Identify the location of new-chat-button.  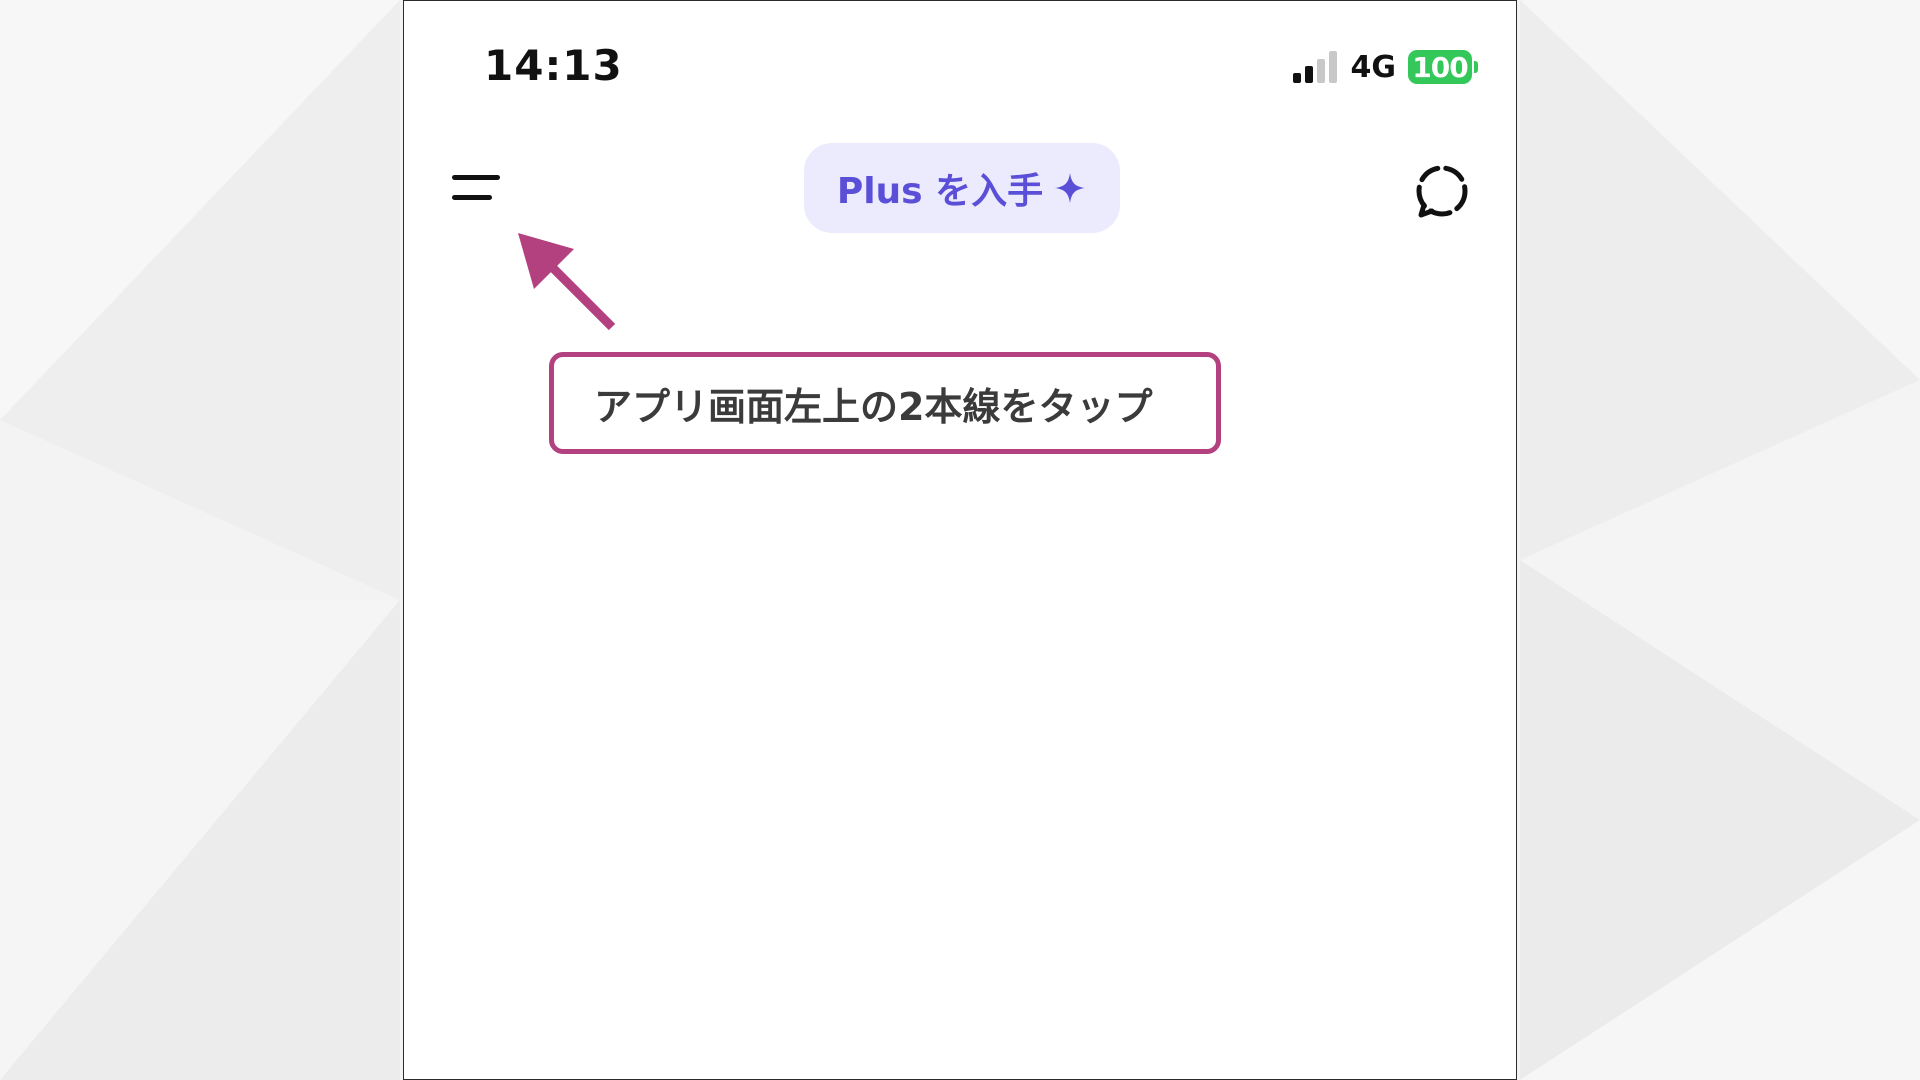
(1442, 191).